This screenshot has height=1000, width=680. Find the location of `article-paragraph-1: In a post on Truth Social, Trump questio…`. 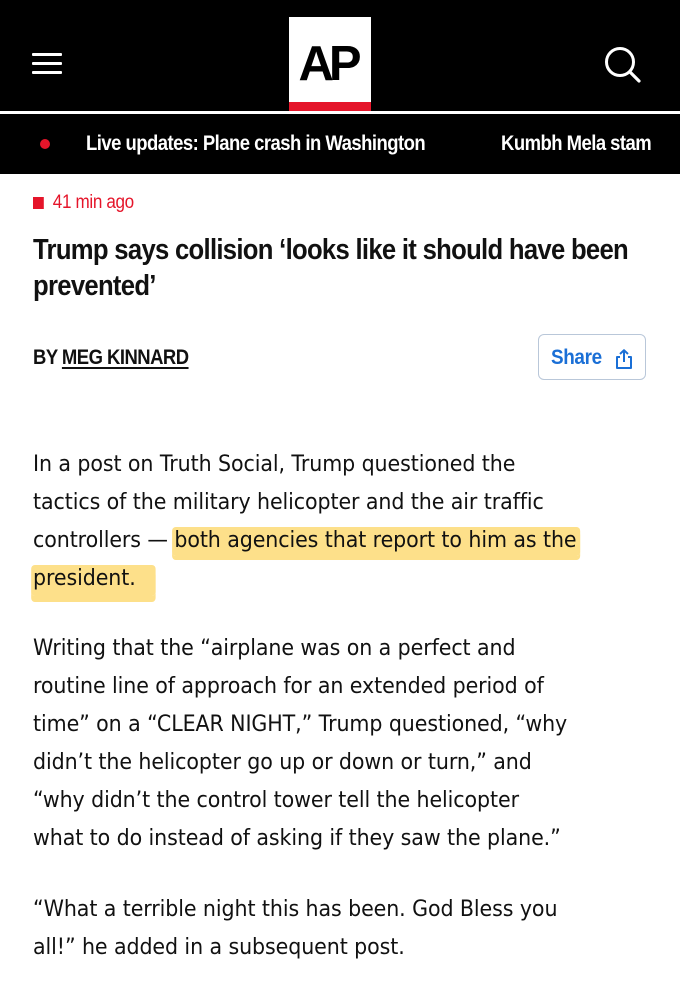

article-paragraph-1: In a post on Truth Social, Trump questio… is located at coordinates (325, 521).